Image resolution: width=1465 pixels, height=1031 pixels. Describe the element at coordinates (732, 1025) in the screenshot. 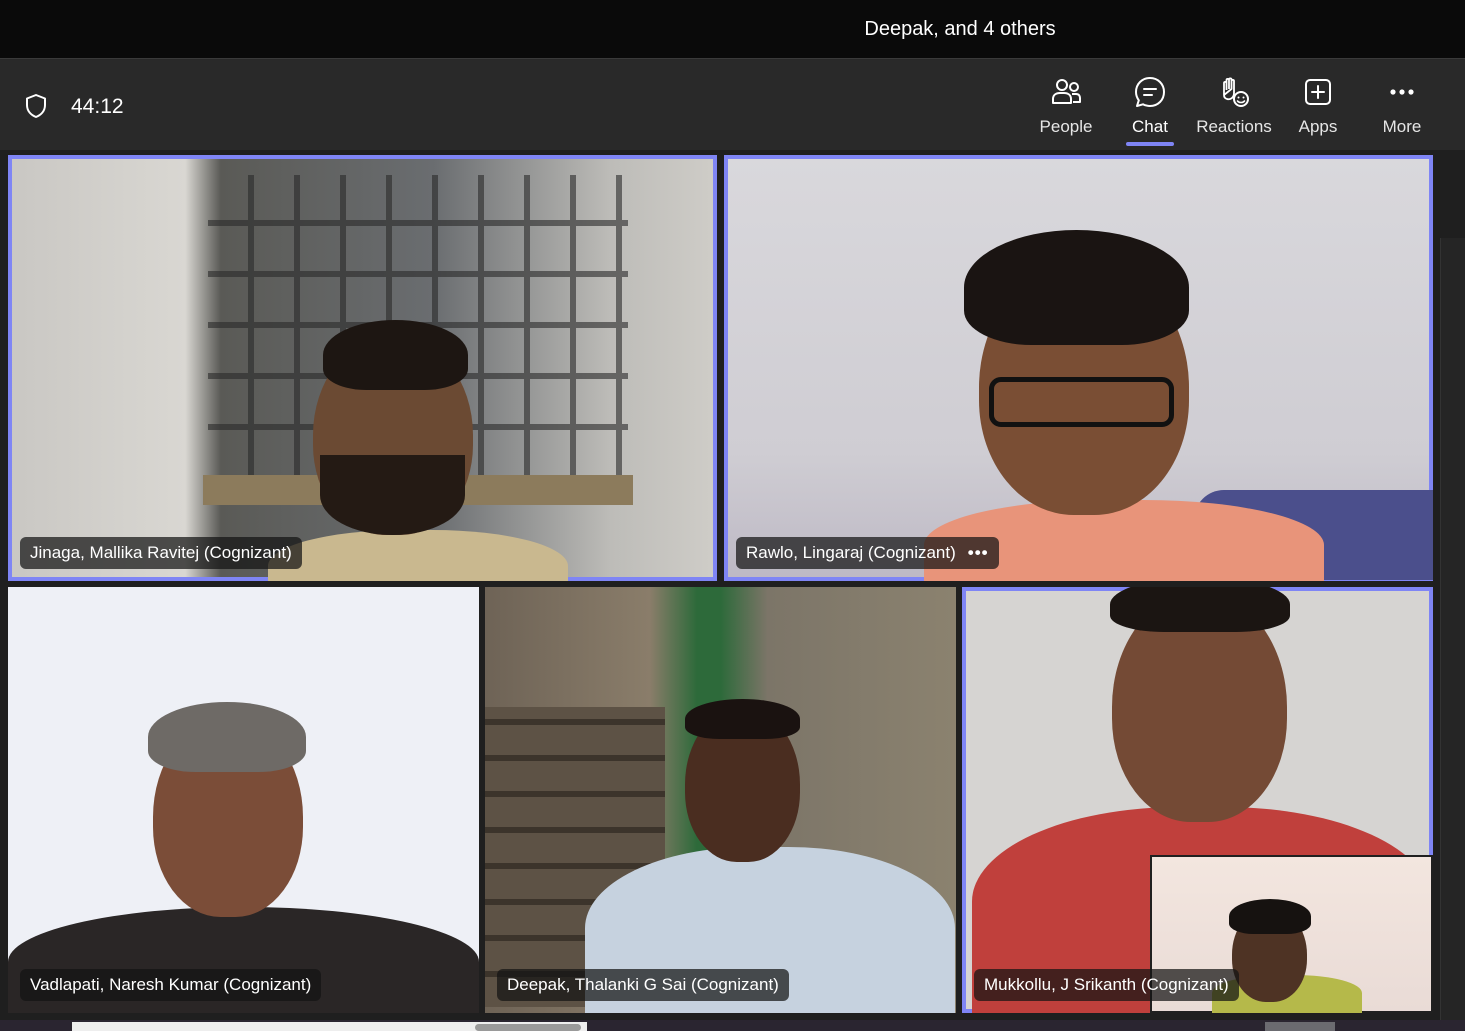

I see `taskbar-strip` at that location.